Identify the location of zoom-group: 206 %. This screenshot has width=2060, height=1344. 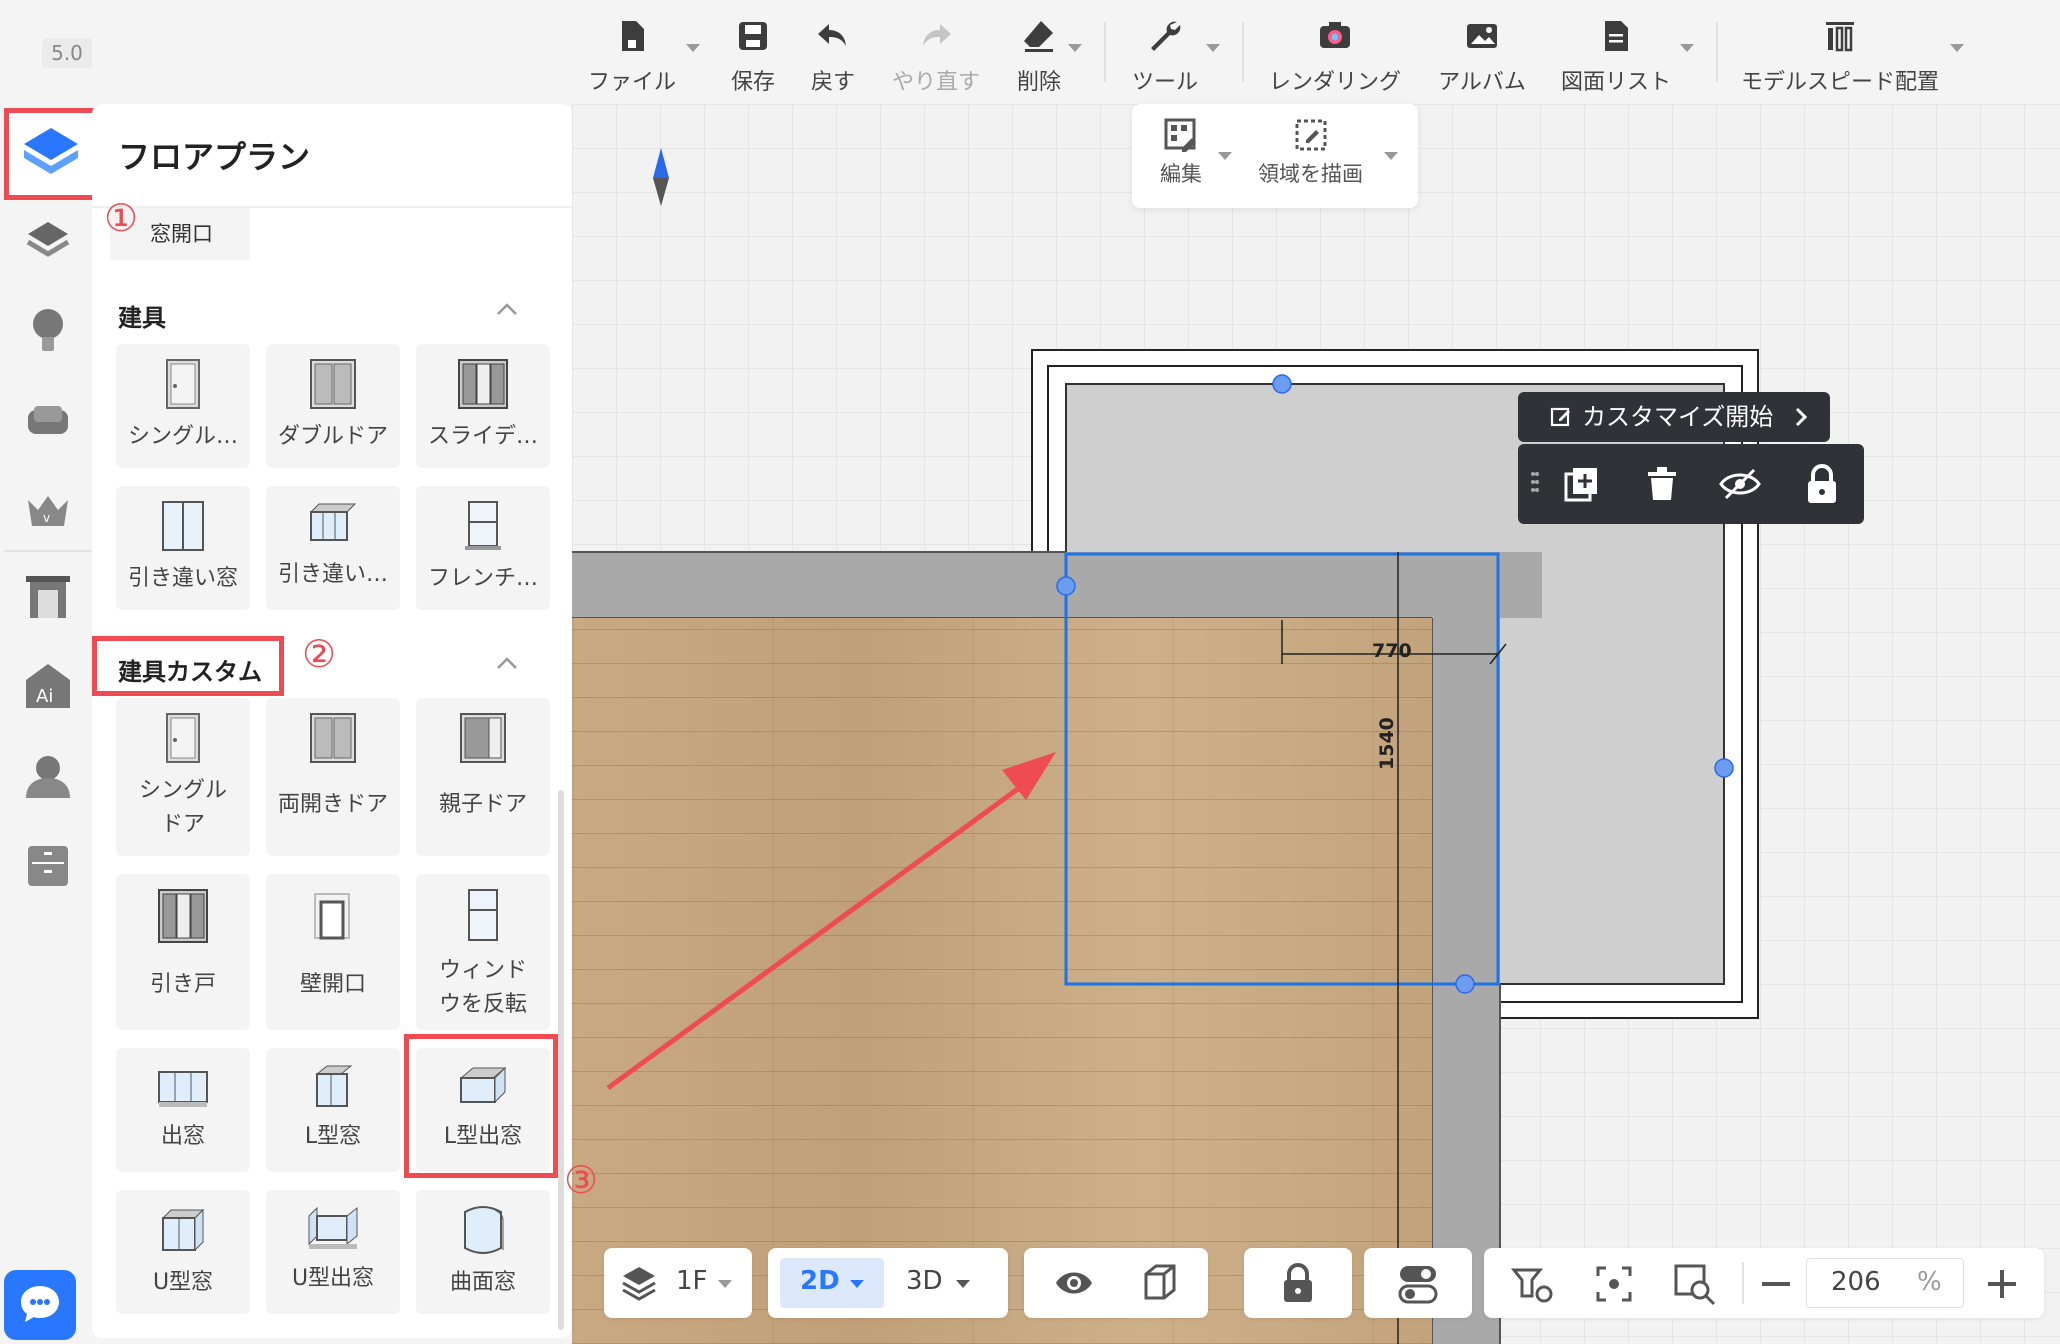
(1764, 1283).